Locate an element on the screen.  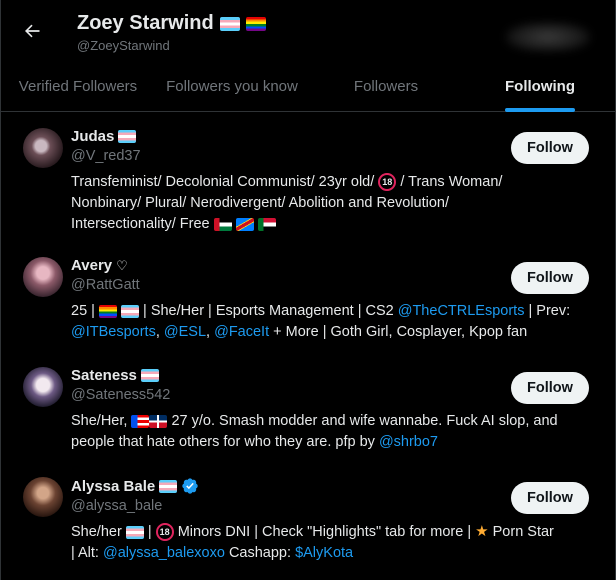
bio-text: Porn Star is located at coordinates (523, 532).